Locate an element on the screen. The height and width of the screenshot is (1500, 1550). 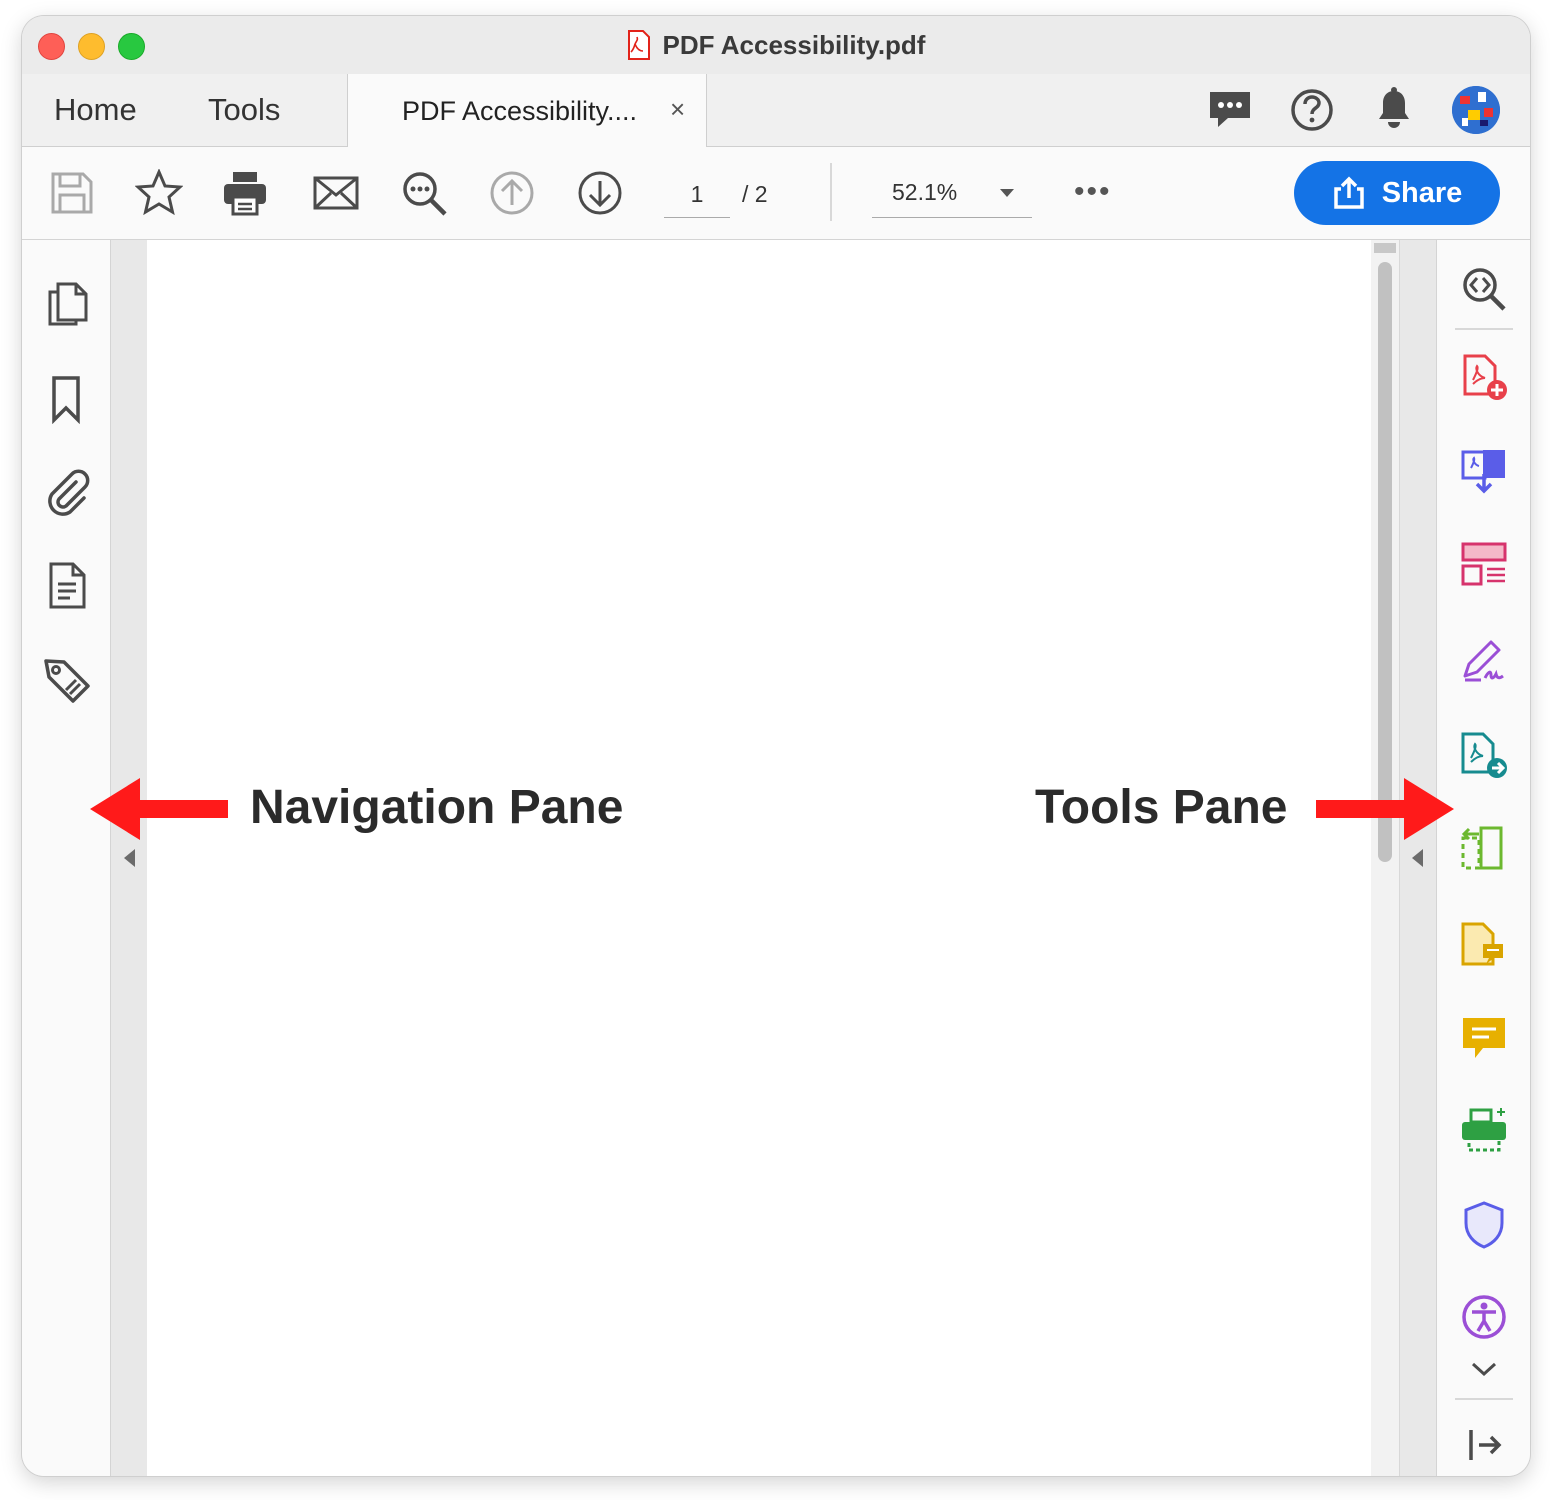
page-thumbnails-icon is located at coordinates (67, 303).